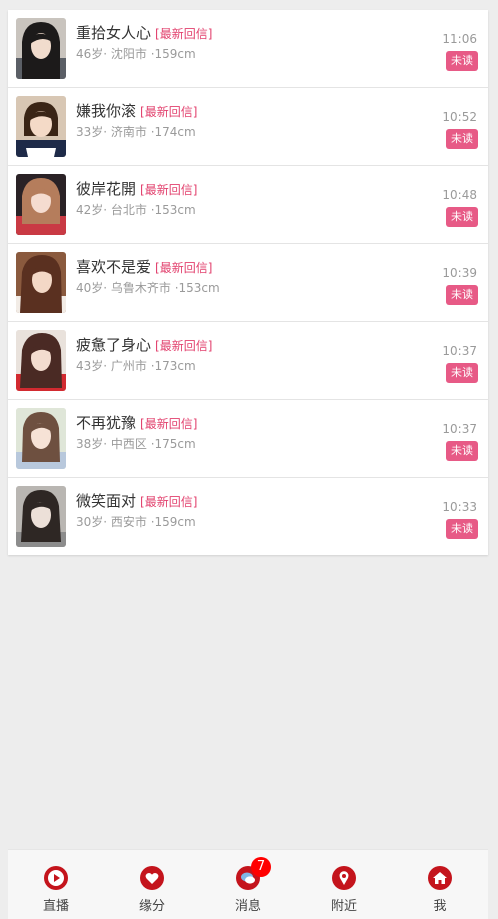 The width and height of the screenshot is (498, 919). Describe the element at coordinates (106, 189) in the screenshot. I see `contact-name: 彼岸花開` at that location.